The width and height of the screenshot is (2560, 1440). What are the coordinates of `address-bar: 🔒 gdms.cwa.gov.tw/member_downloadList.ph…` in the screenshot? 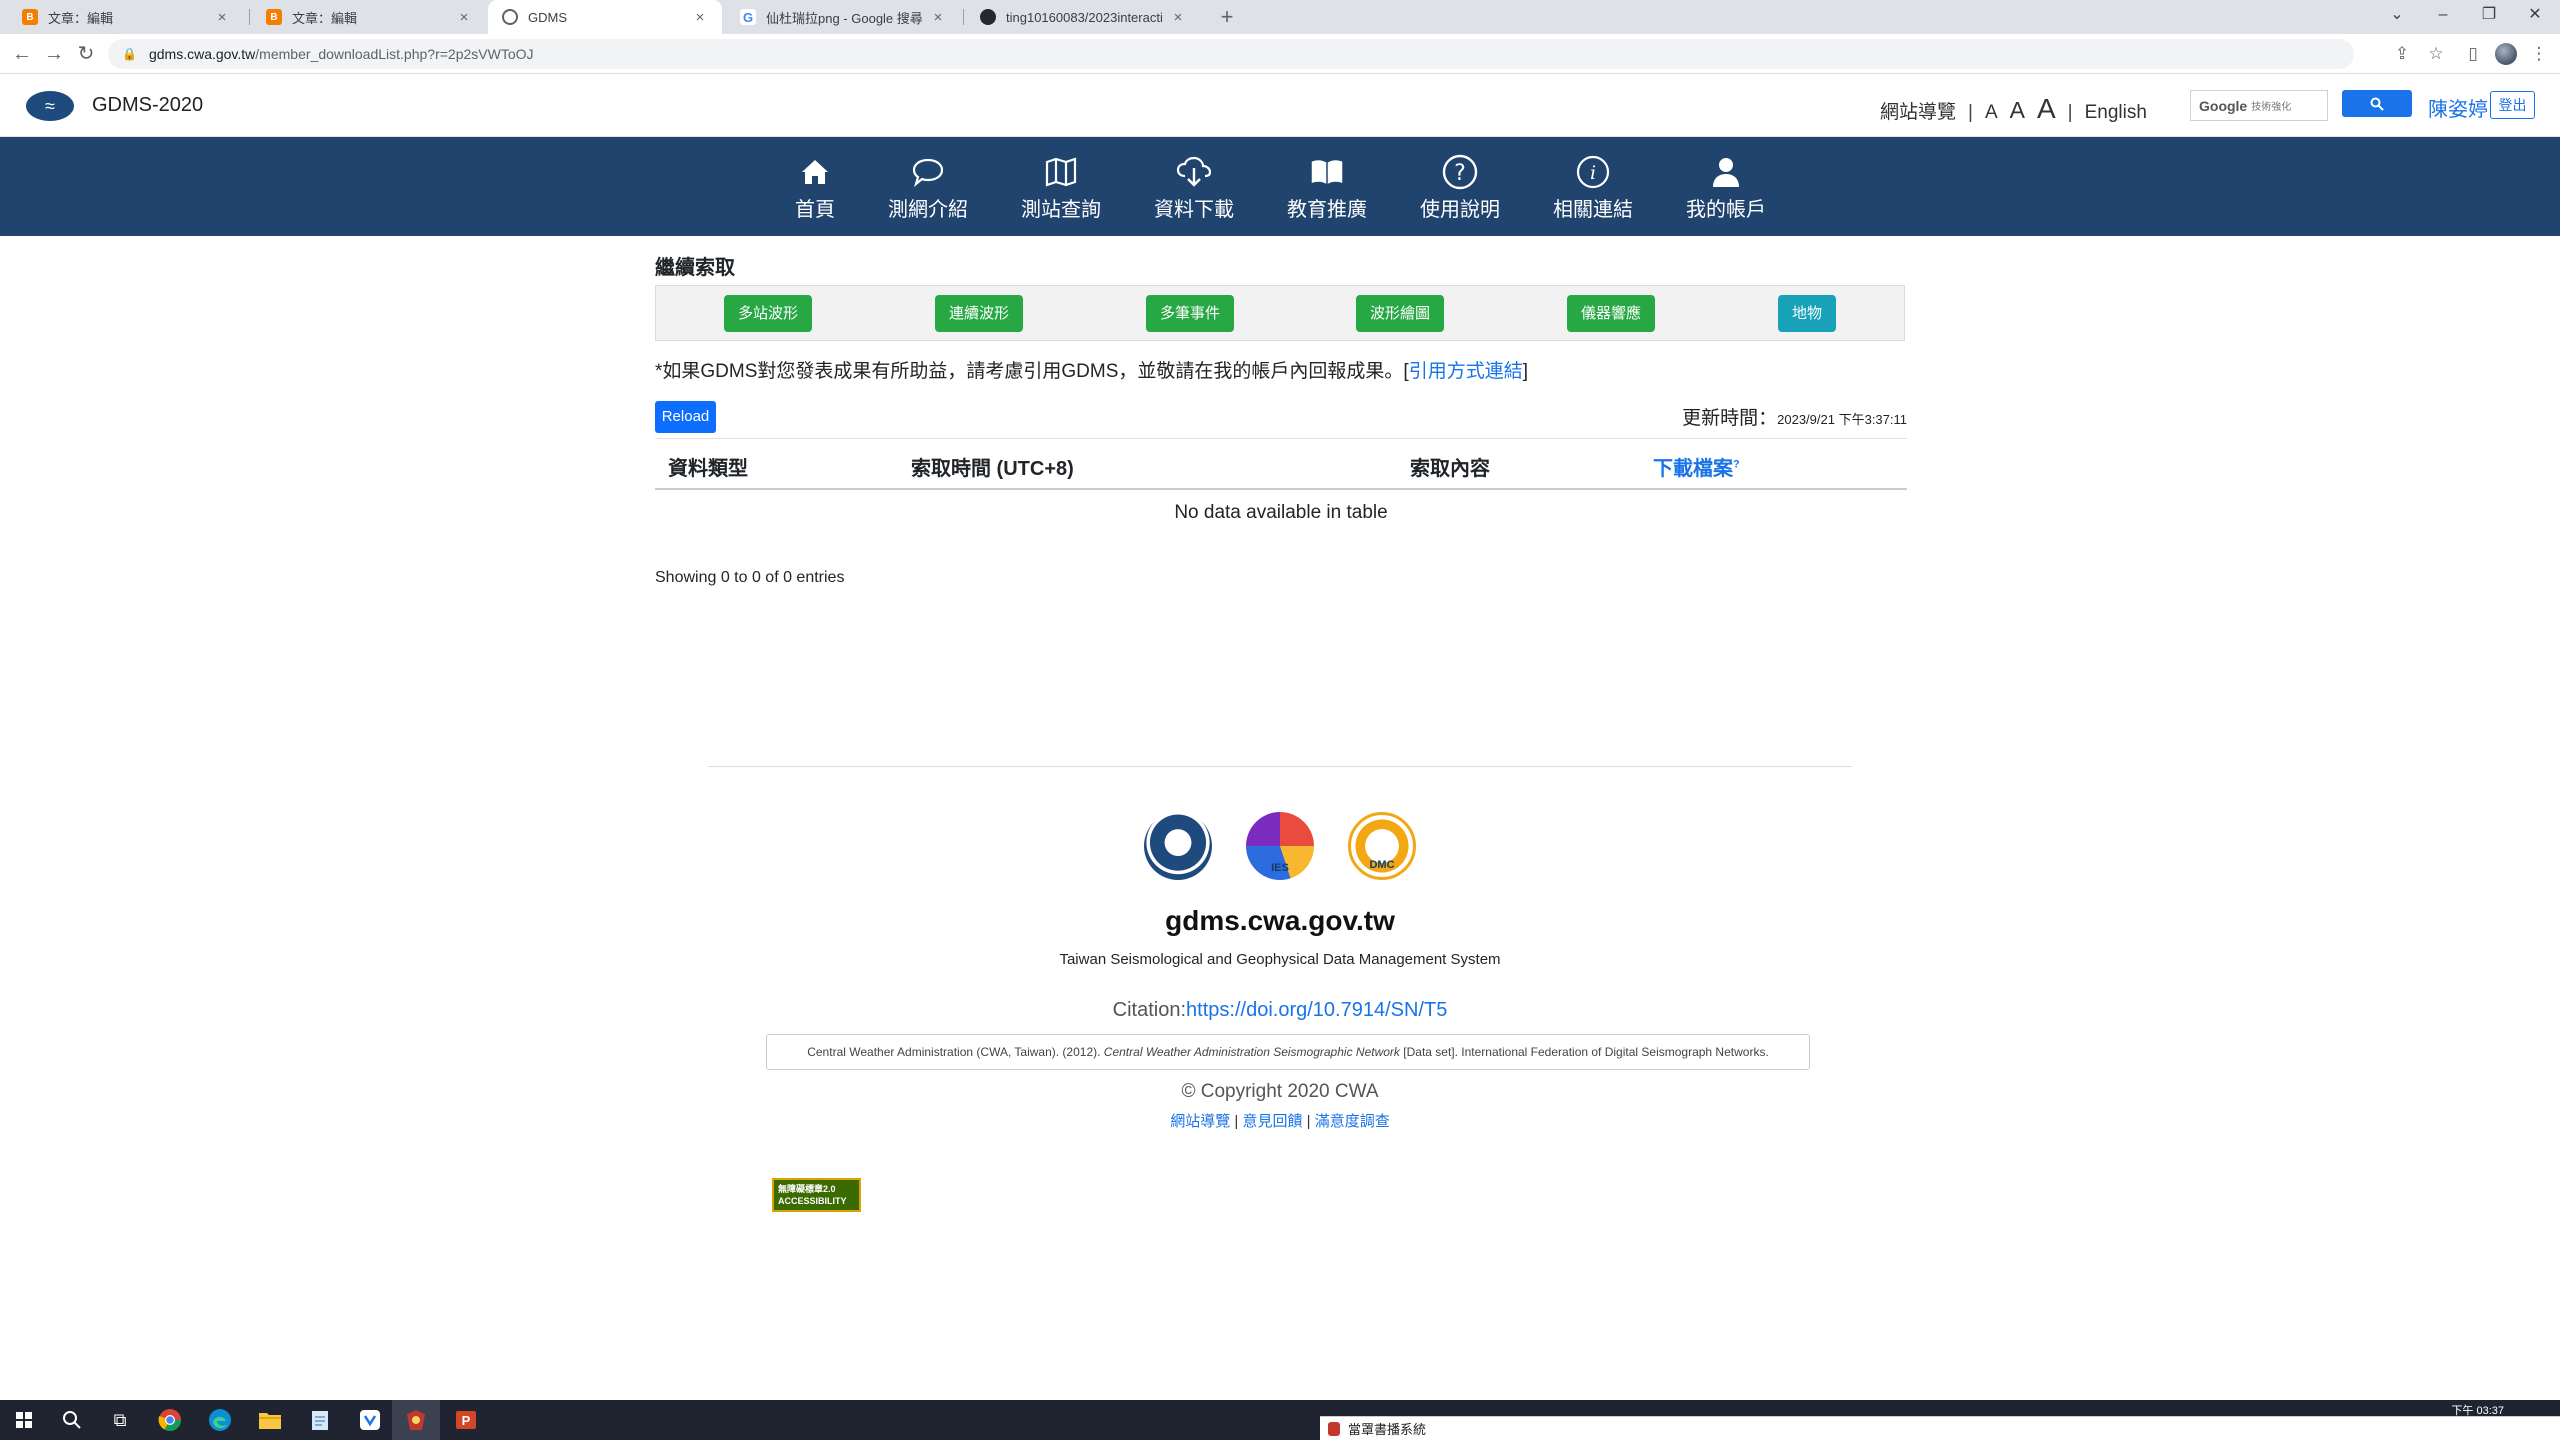 It's located at (1231, 54).